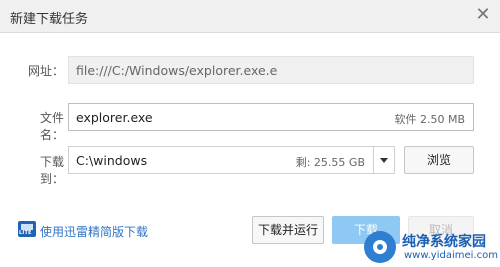 This screenshot has height=267, width=500. I want to click on xunlei-lite-icon: LITE, so click(27, 229).